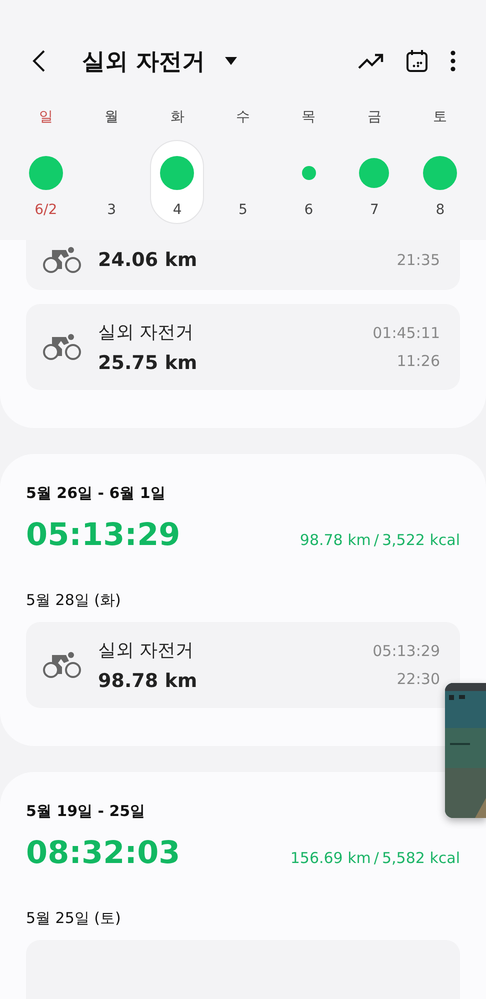 Image resolution: width=486 pixels, height=999 pixels. What do you see at coordinates (374, 210) in the screenshot?
I see `date-label: 7` at bounding box center [374, 210].